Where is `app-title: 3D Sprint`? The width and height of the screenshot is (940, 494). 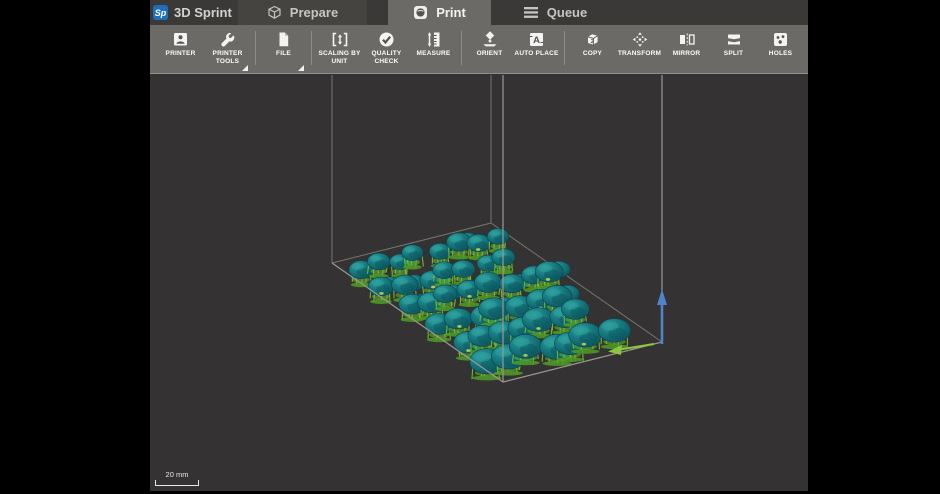 app-title: 3D Sprint is located at coordinates (203, 12).